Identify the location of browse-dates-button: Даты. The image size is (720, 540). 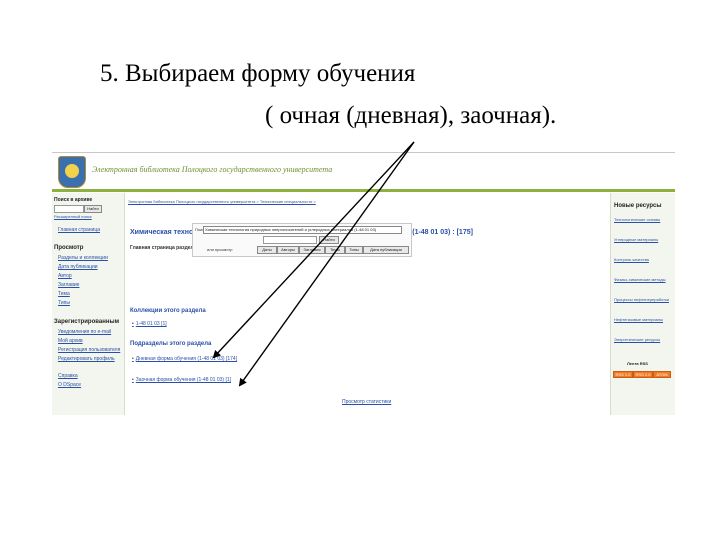
(267, 250).